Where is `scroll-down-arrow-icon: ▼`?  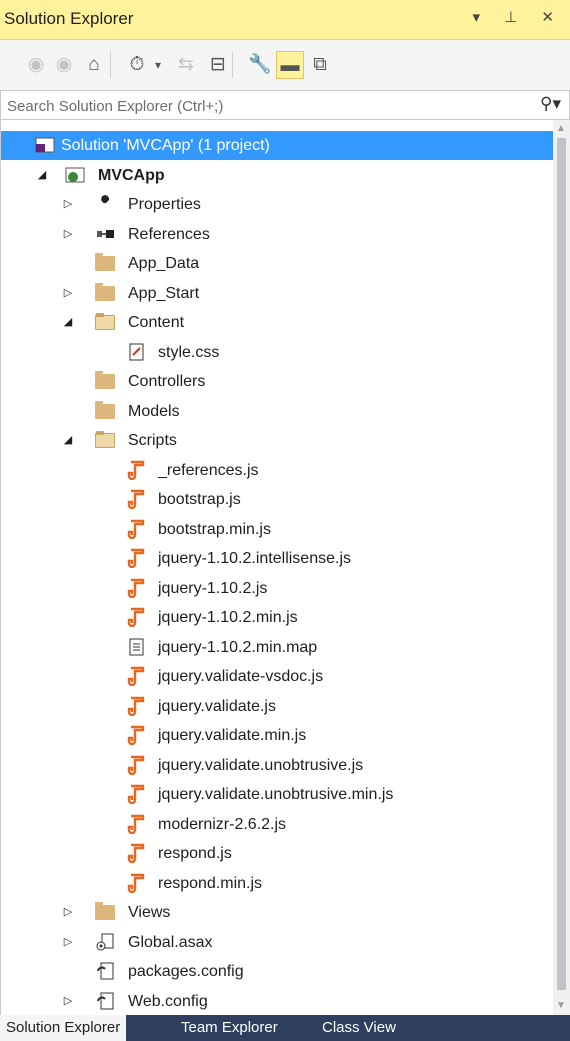 scroll-down-arrow-icon: ▼ is located at coordinates (561, 1005).